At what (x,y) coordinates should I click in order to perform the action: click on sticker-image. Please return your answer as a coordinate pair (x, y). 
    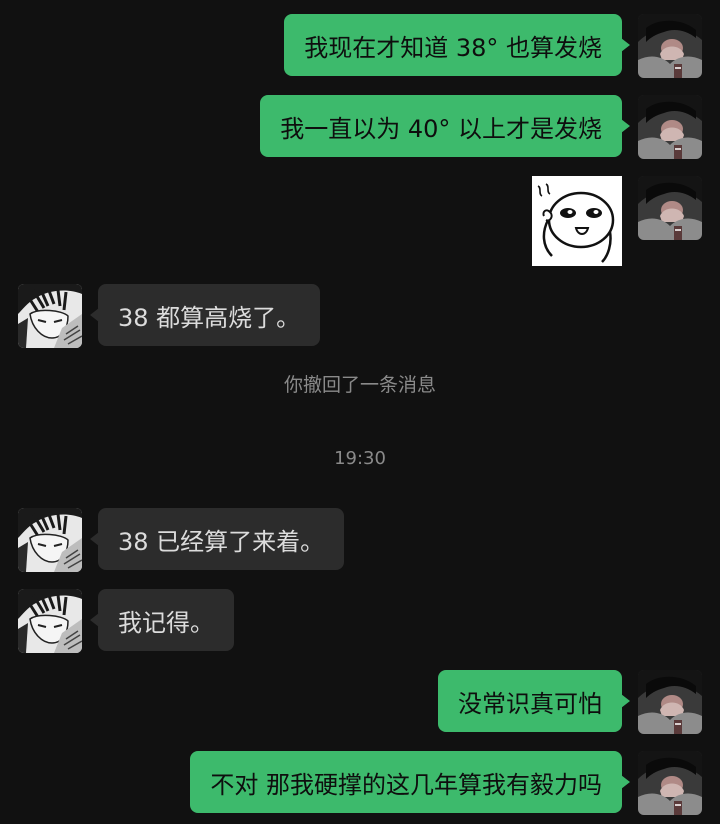
    Looking at the image, I should click on (577, 221).